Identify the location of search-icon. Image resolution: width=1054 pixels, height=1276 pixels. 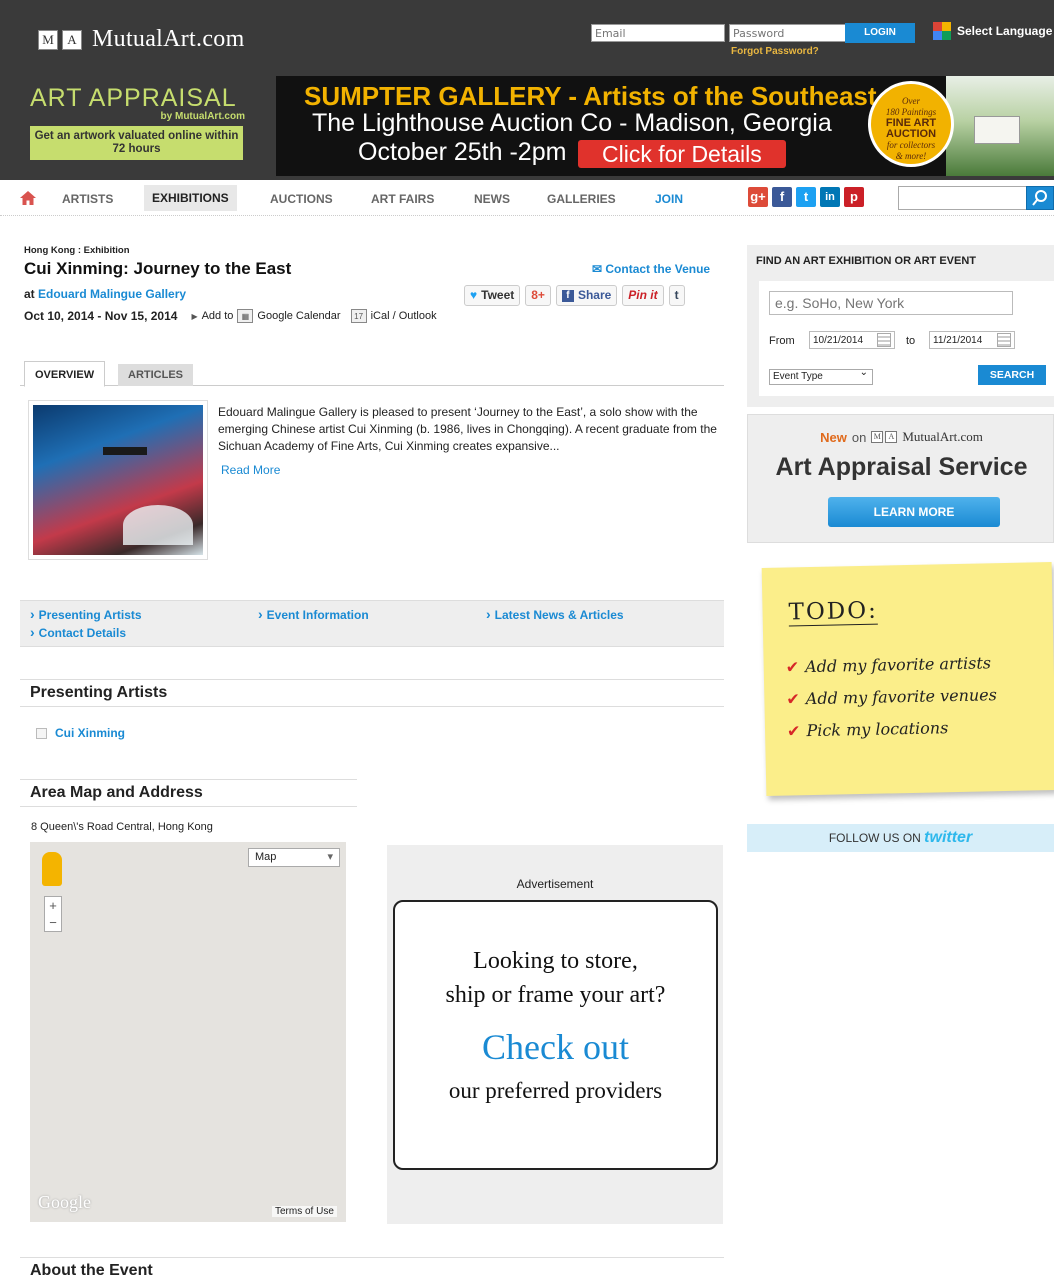
(1040, 198).